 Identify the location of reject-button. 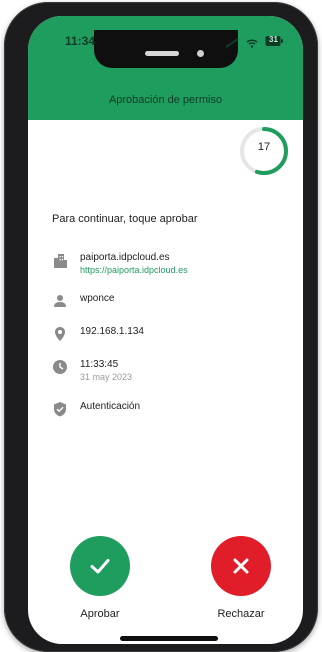
(241, 566).